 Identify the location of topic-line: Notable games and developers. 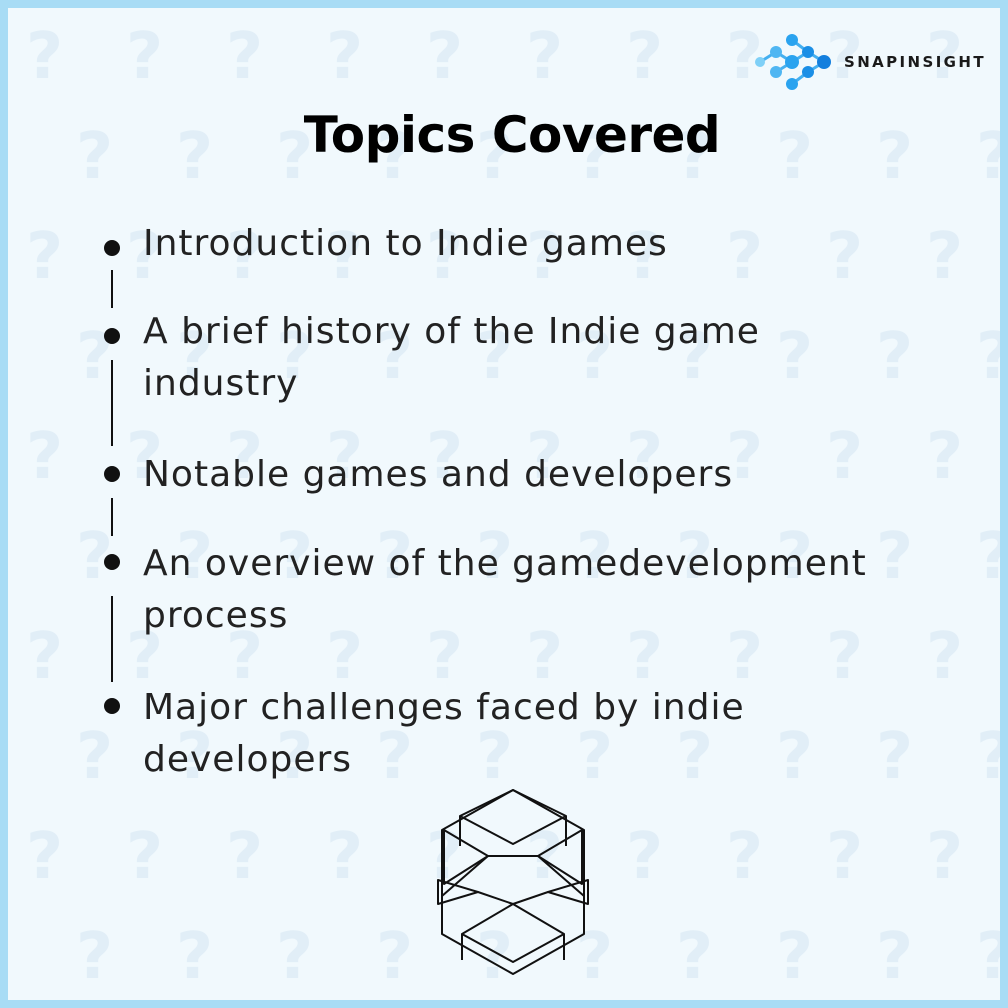
(438, 474).